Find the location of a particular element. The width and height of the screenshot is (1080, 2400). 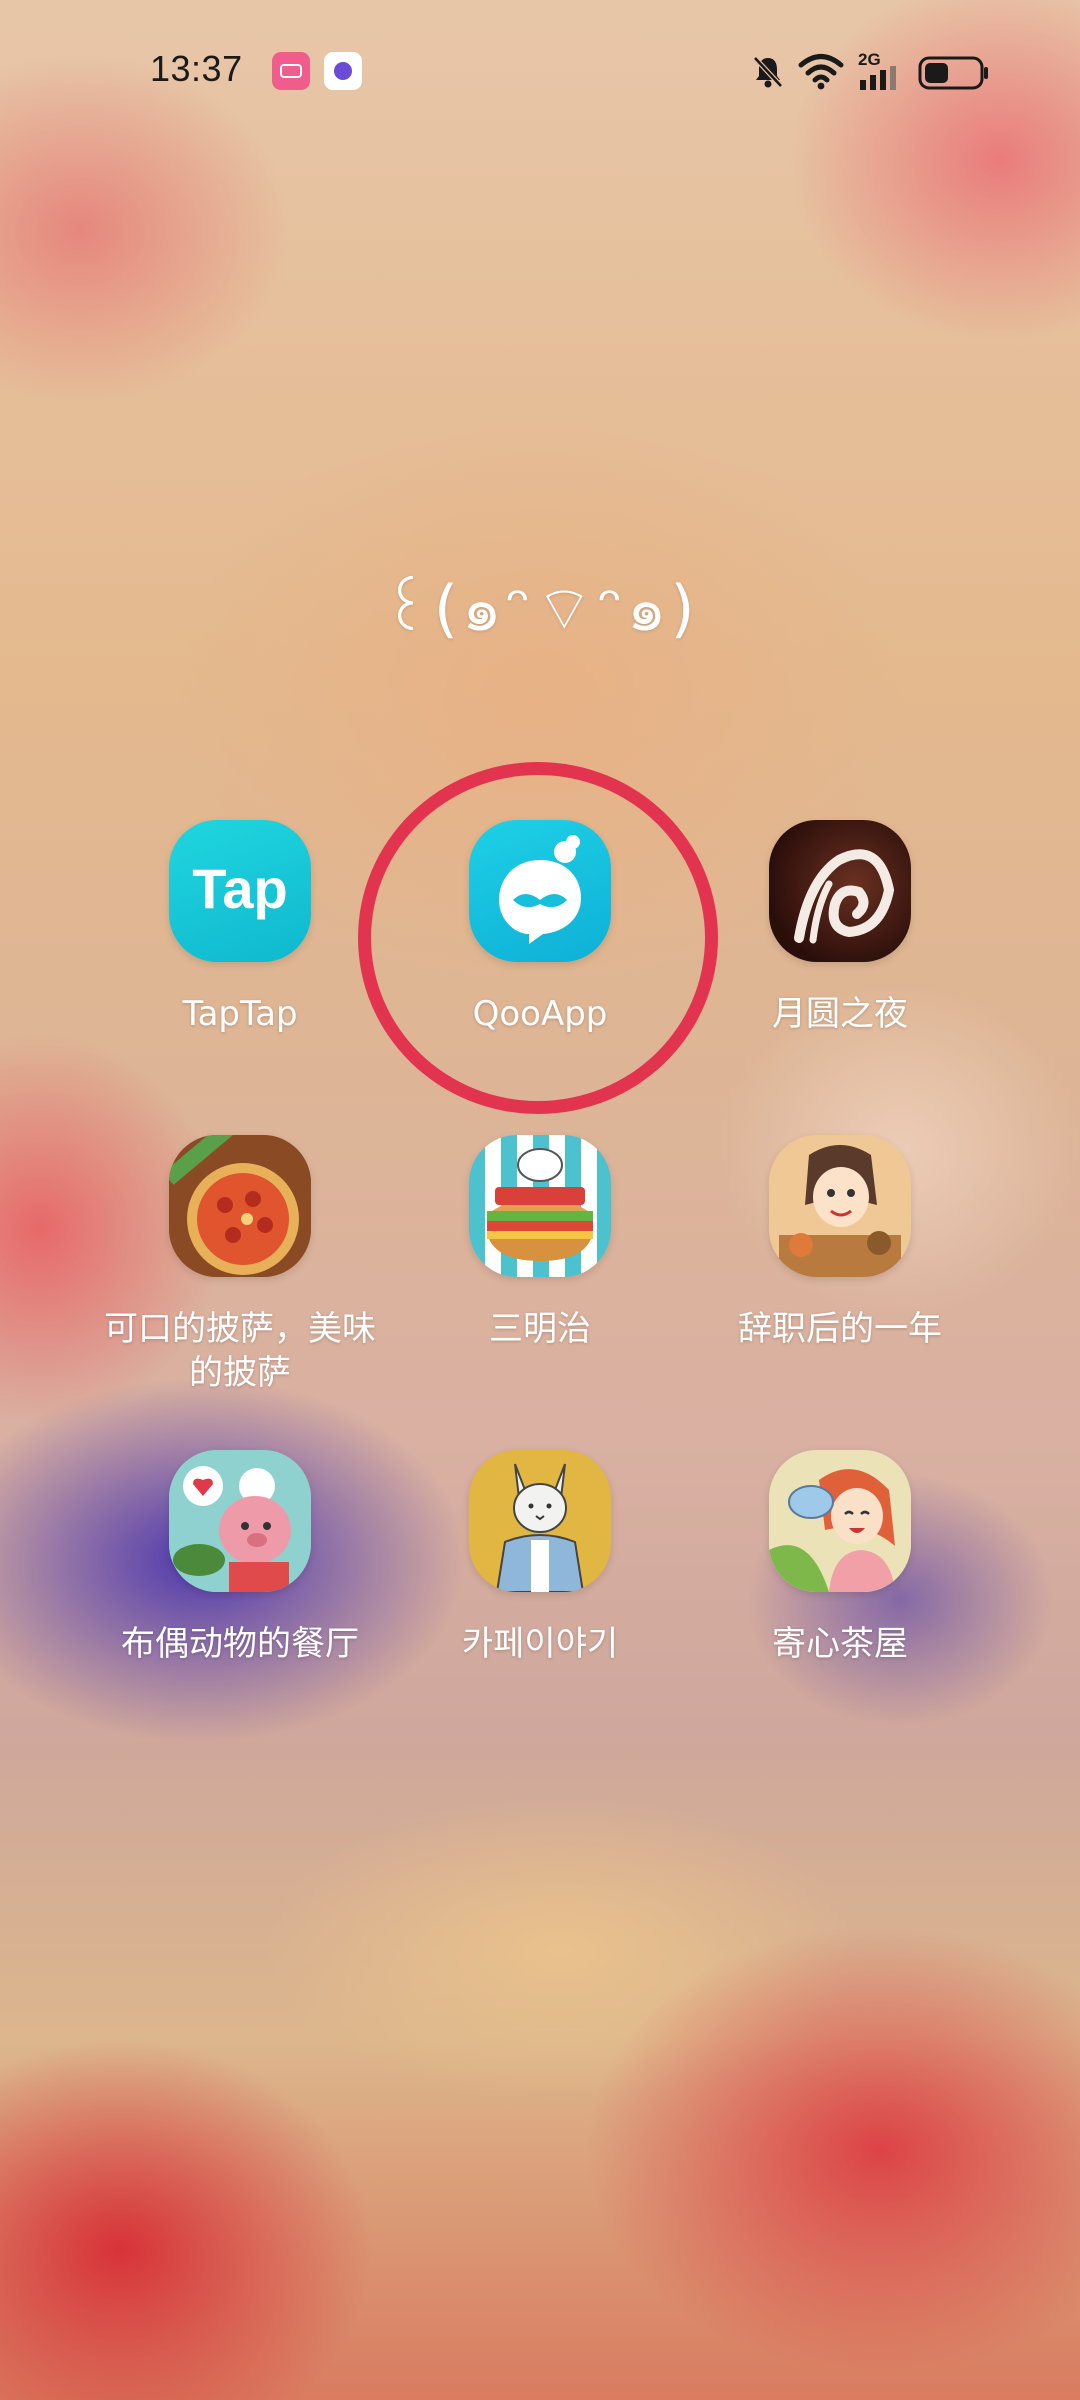

app-label: 布偶动物的餐厅 is located at coordinates (240, 1644).